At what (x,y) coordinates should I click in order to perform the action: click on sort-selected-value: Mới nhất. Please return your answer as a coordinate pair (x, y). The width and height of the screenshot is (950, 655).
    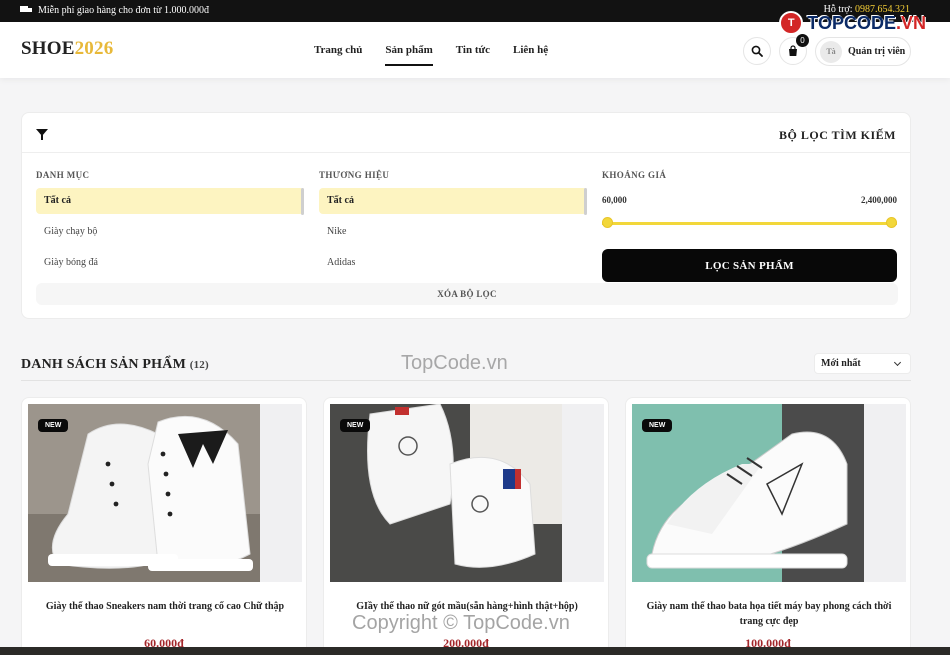
    Looking at the image, I should click on (841, 363).